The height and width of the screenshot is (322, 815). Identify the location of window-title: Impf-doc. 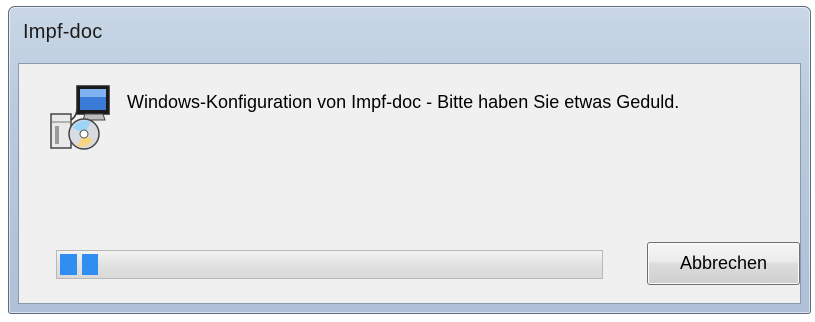
(63, 32).